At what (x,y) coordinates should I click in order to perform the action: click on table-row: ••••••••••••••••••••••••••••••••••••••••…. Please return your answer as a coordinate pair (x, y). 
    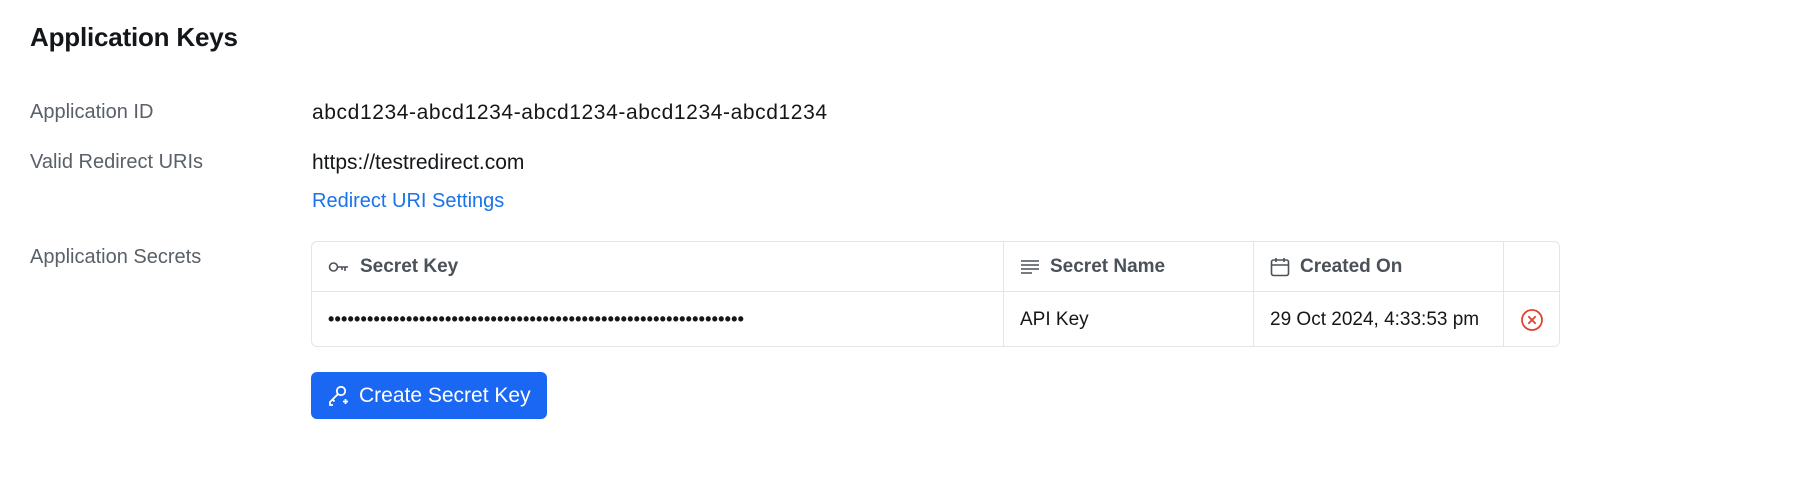
    Looking at the image, I should click on (935, 319).